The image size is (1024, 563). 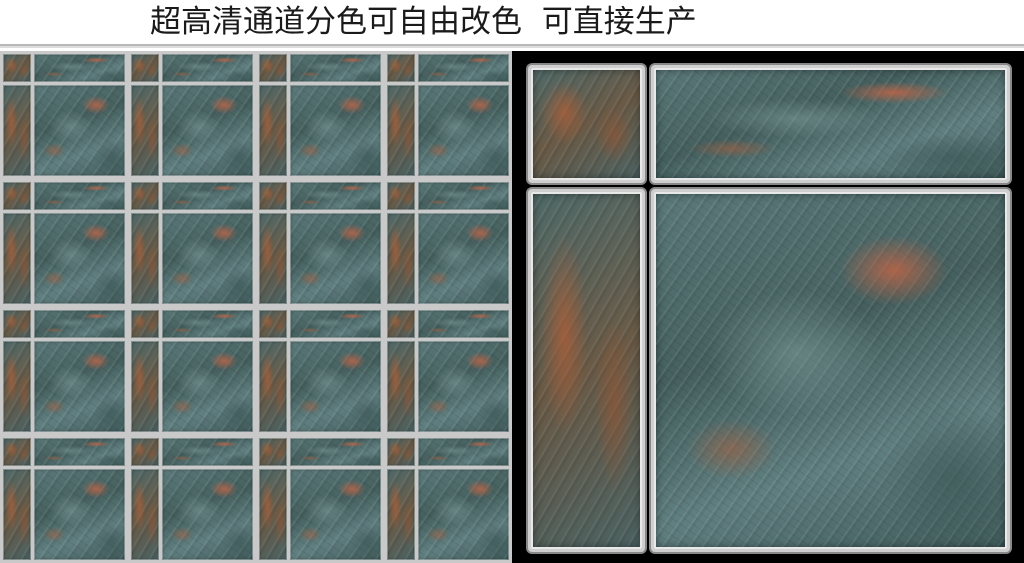 I want to click on page-title: 超高清通道分色可自由改色 可直接生产, so click(x=423, y=22).